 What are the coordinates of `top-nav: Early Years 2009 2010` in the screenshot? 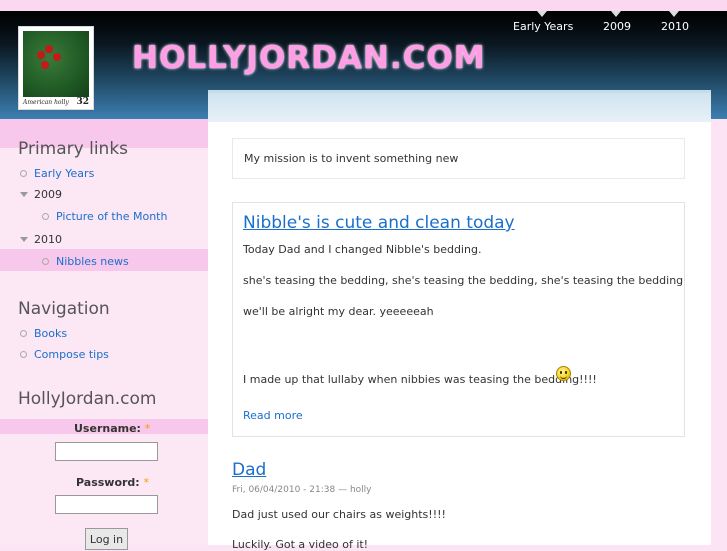 It's located at (363, 20).